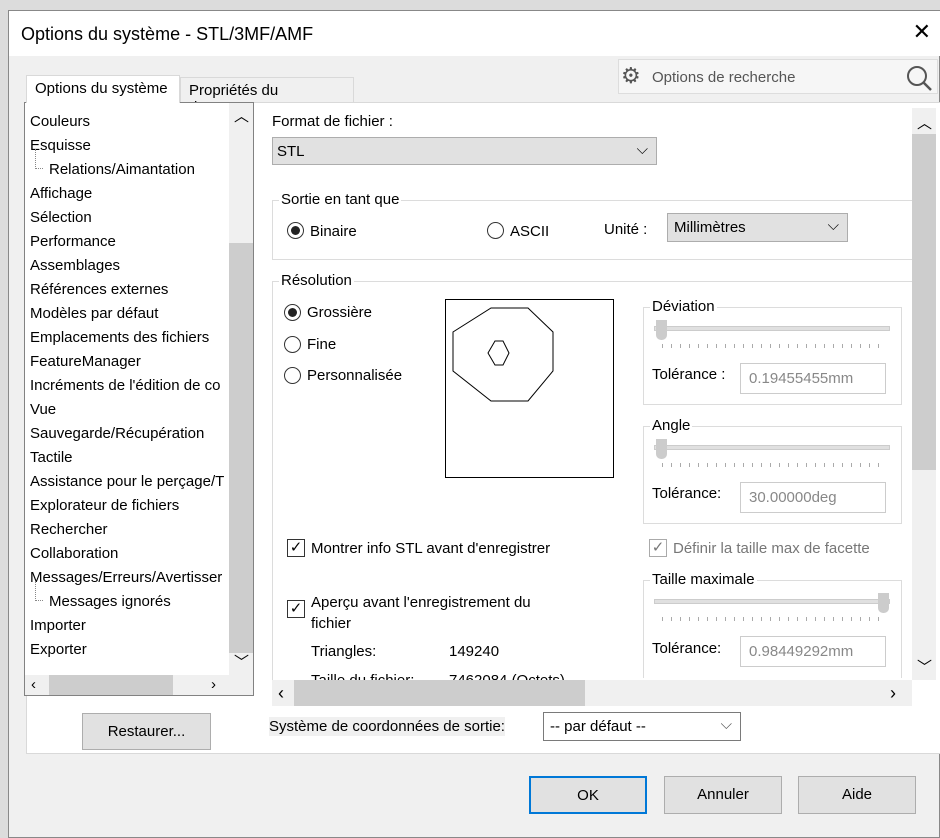 Image resolution: width=940 pixels, height=838 pixels. Describe the element at coordinates (127, 481) in the screenshot. I see `tree-item: Assistance pour le perçage/T` at that location.